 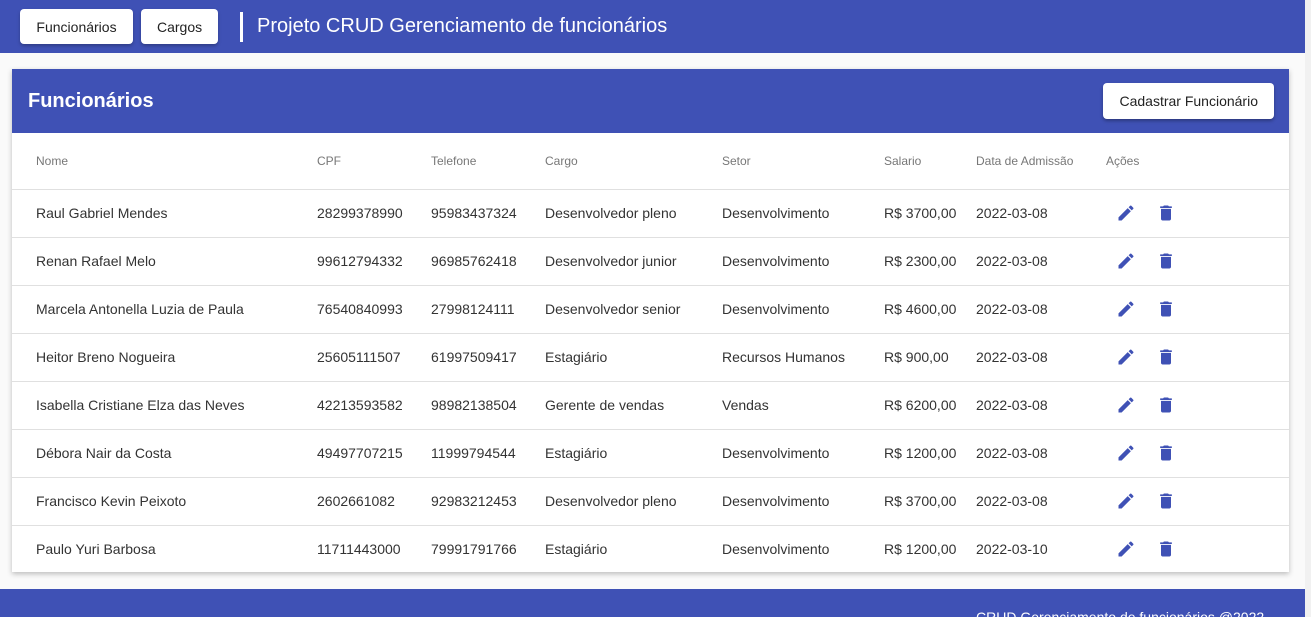 What do you see at coordinates (633, 161) in the screenshot?
I see `header-cargo: Cargo` at bounding box center [633, 161].